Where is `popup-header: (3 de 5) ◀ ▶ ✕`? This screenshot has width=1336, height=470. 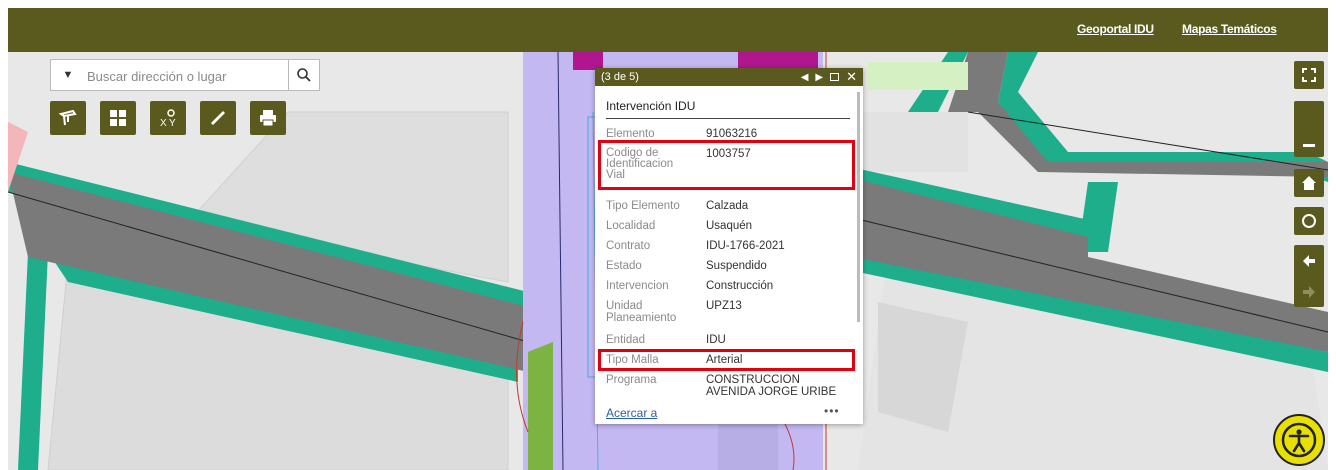 popup-header: (3 de 5) ◀ ▶ ✕ is located at coordinates (729, 77).